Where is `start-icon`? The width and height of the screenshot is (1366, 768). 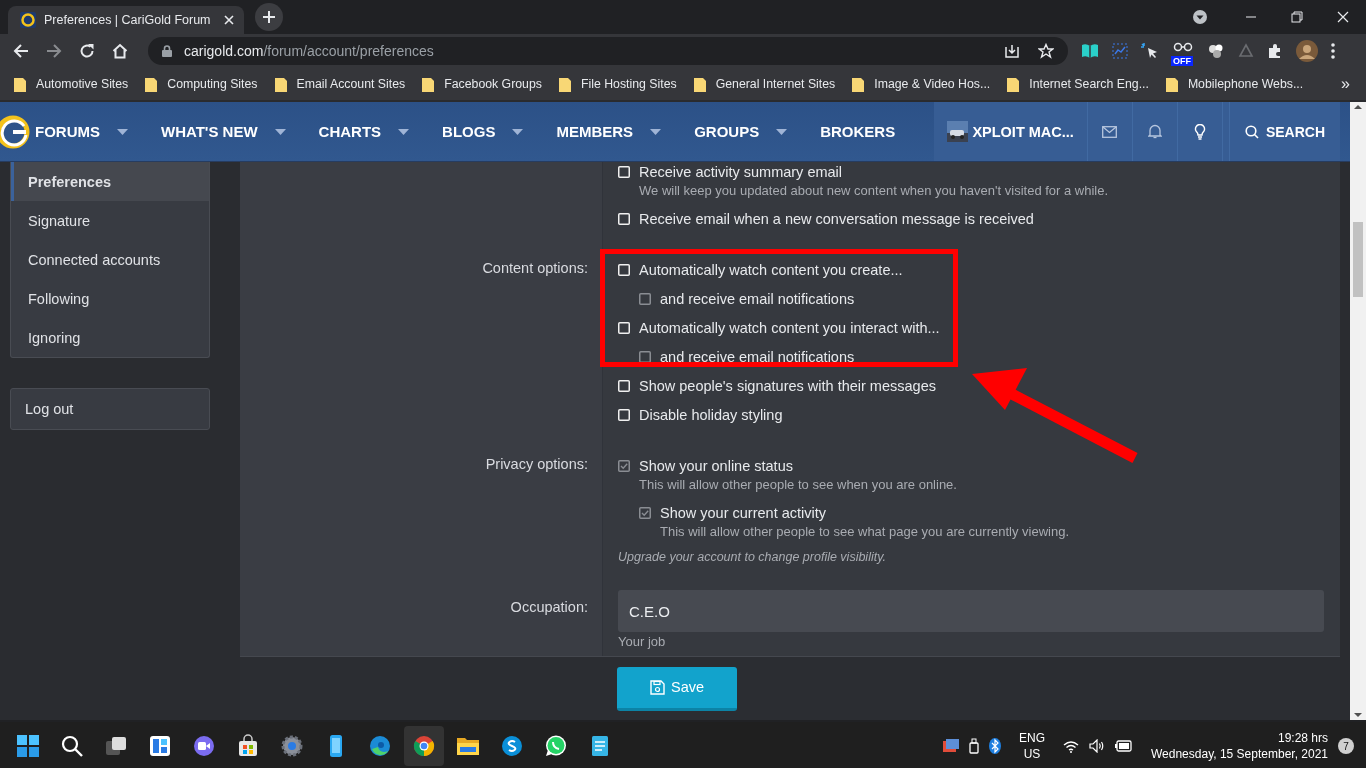 start-icon is located at coordinates (28, 746).